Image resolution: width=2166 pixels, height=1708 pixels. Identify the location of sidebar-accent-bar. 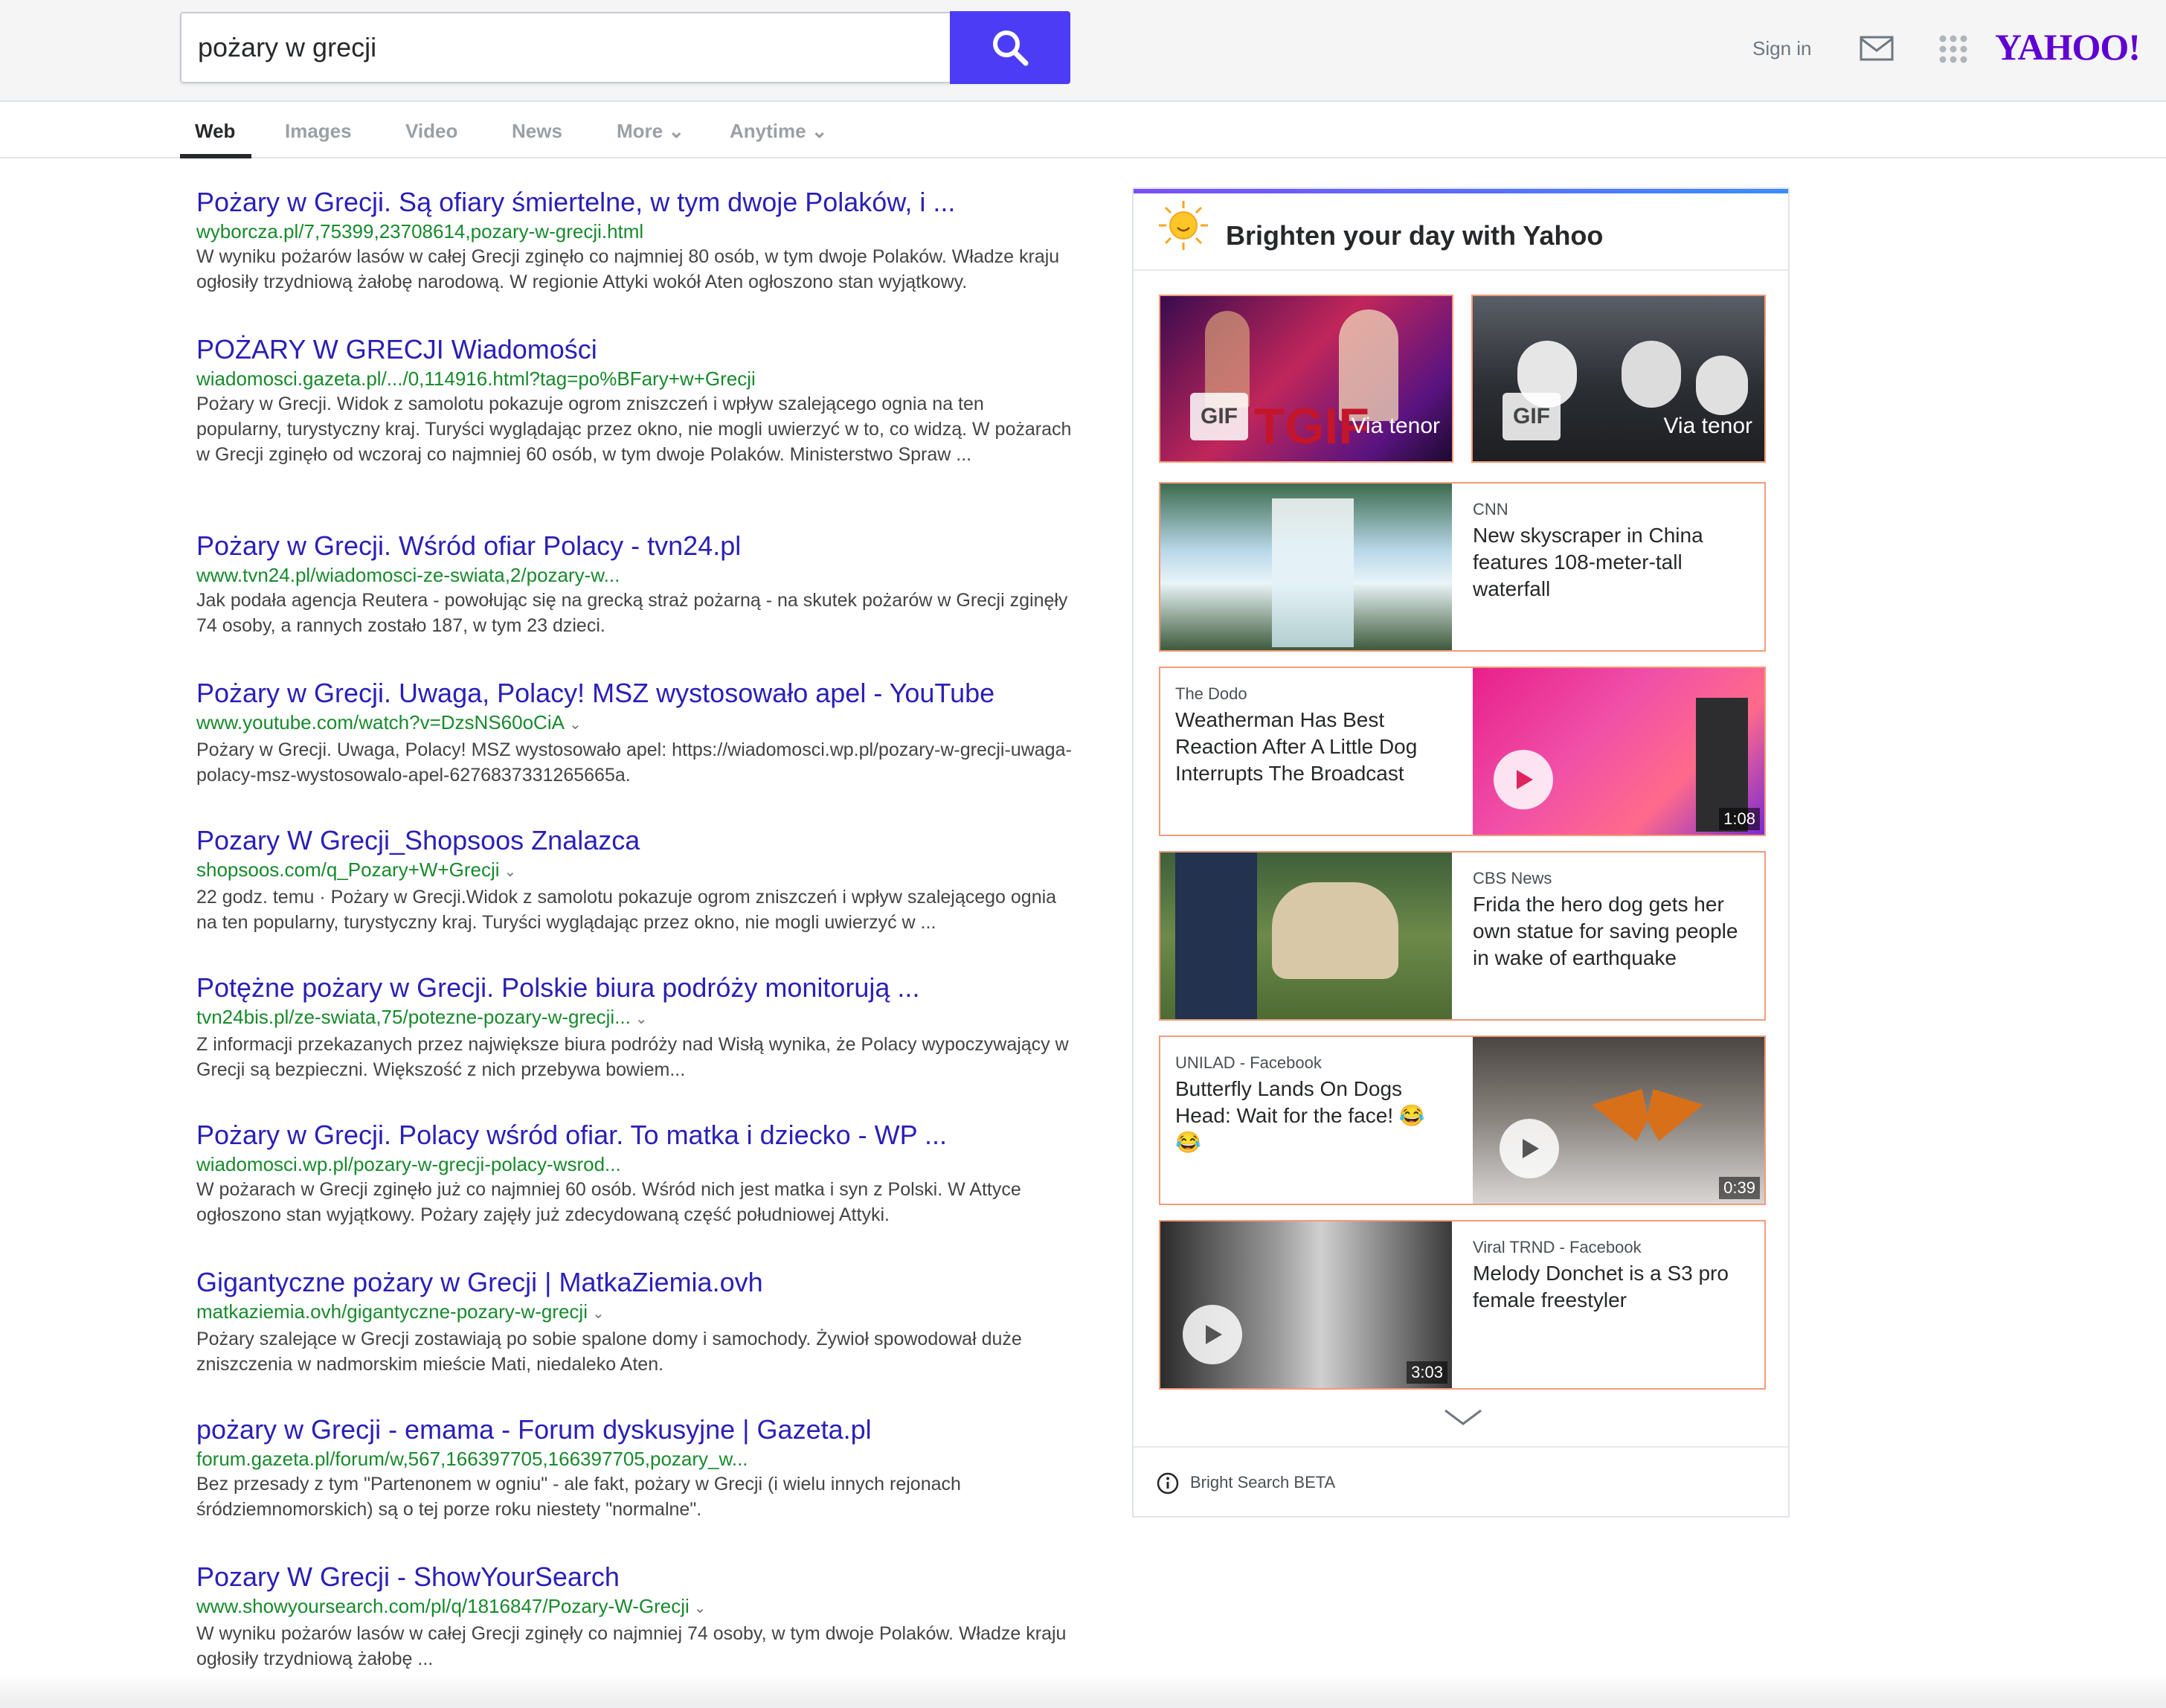
(1461, 191).